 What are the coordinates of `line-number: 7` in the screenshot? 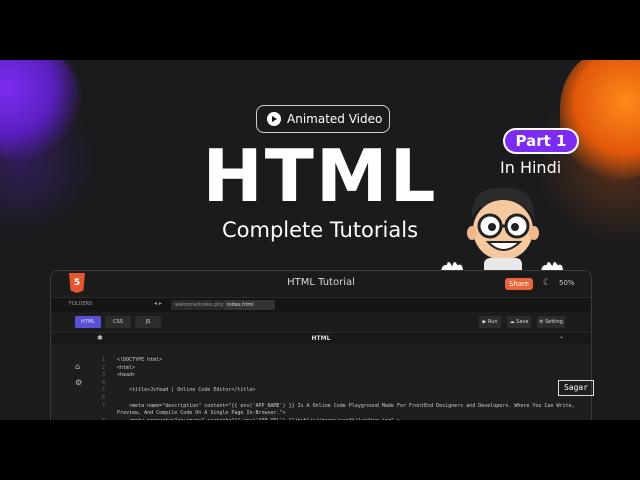 It's located at (103, 405).